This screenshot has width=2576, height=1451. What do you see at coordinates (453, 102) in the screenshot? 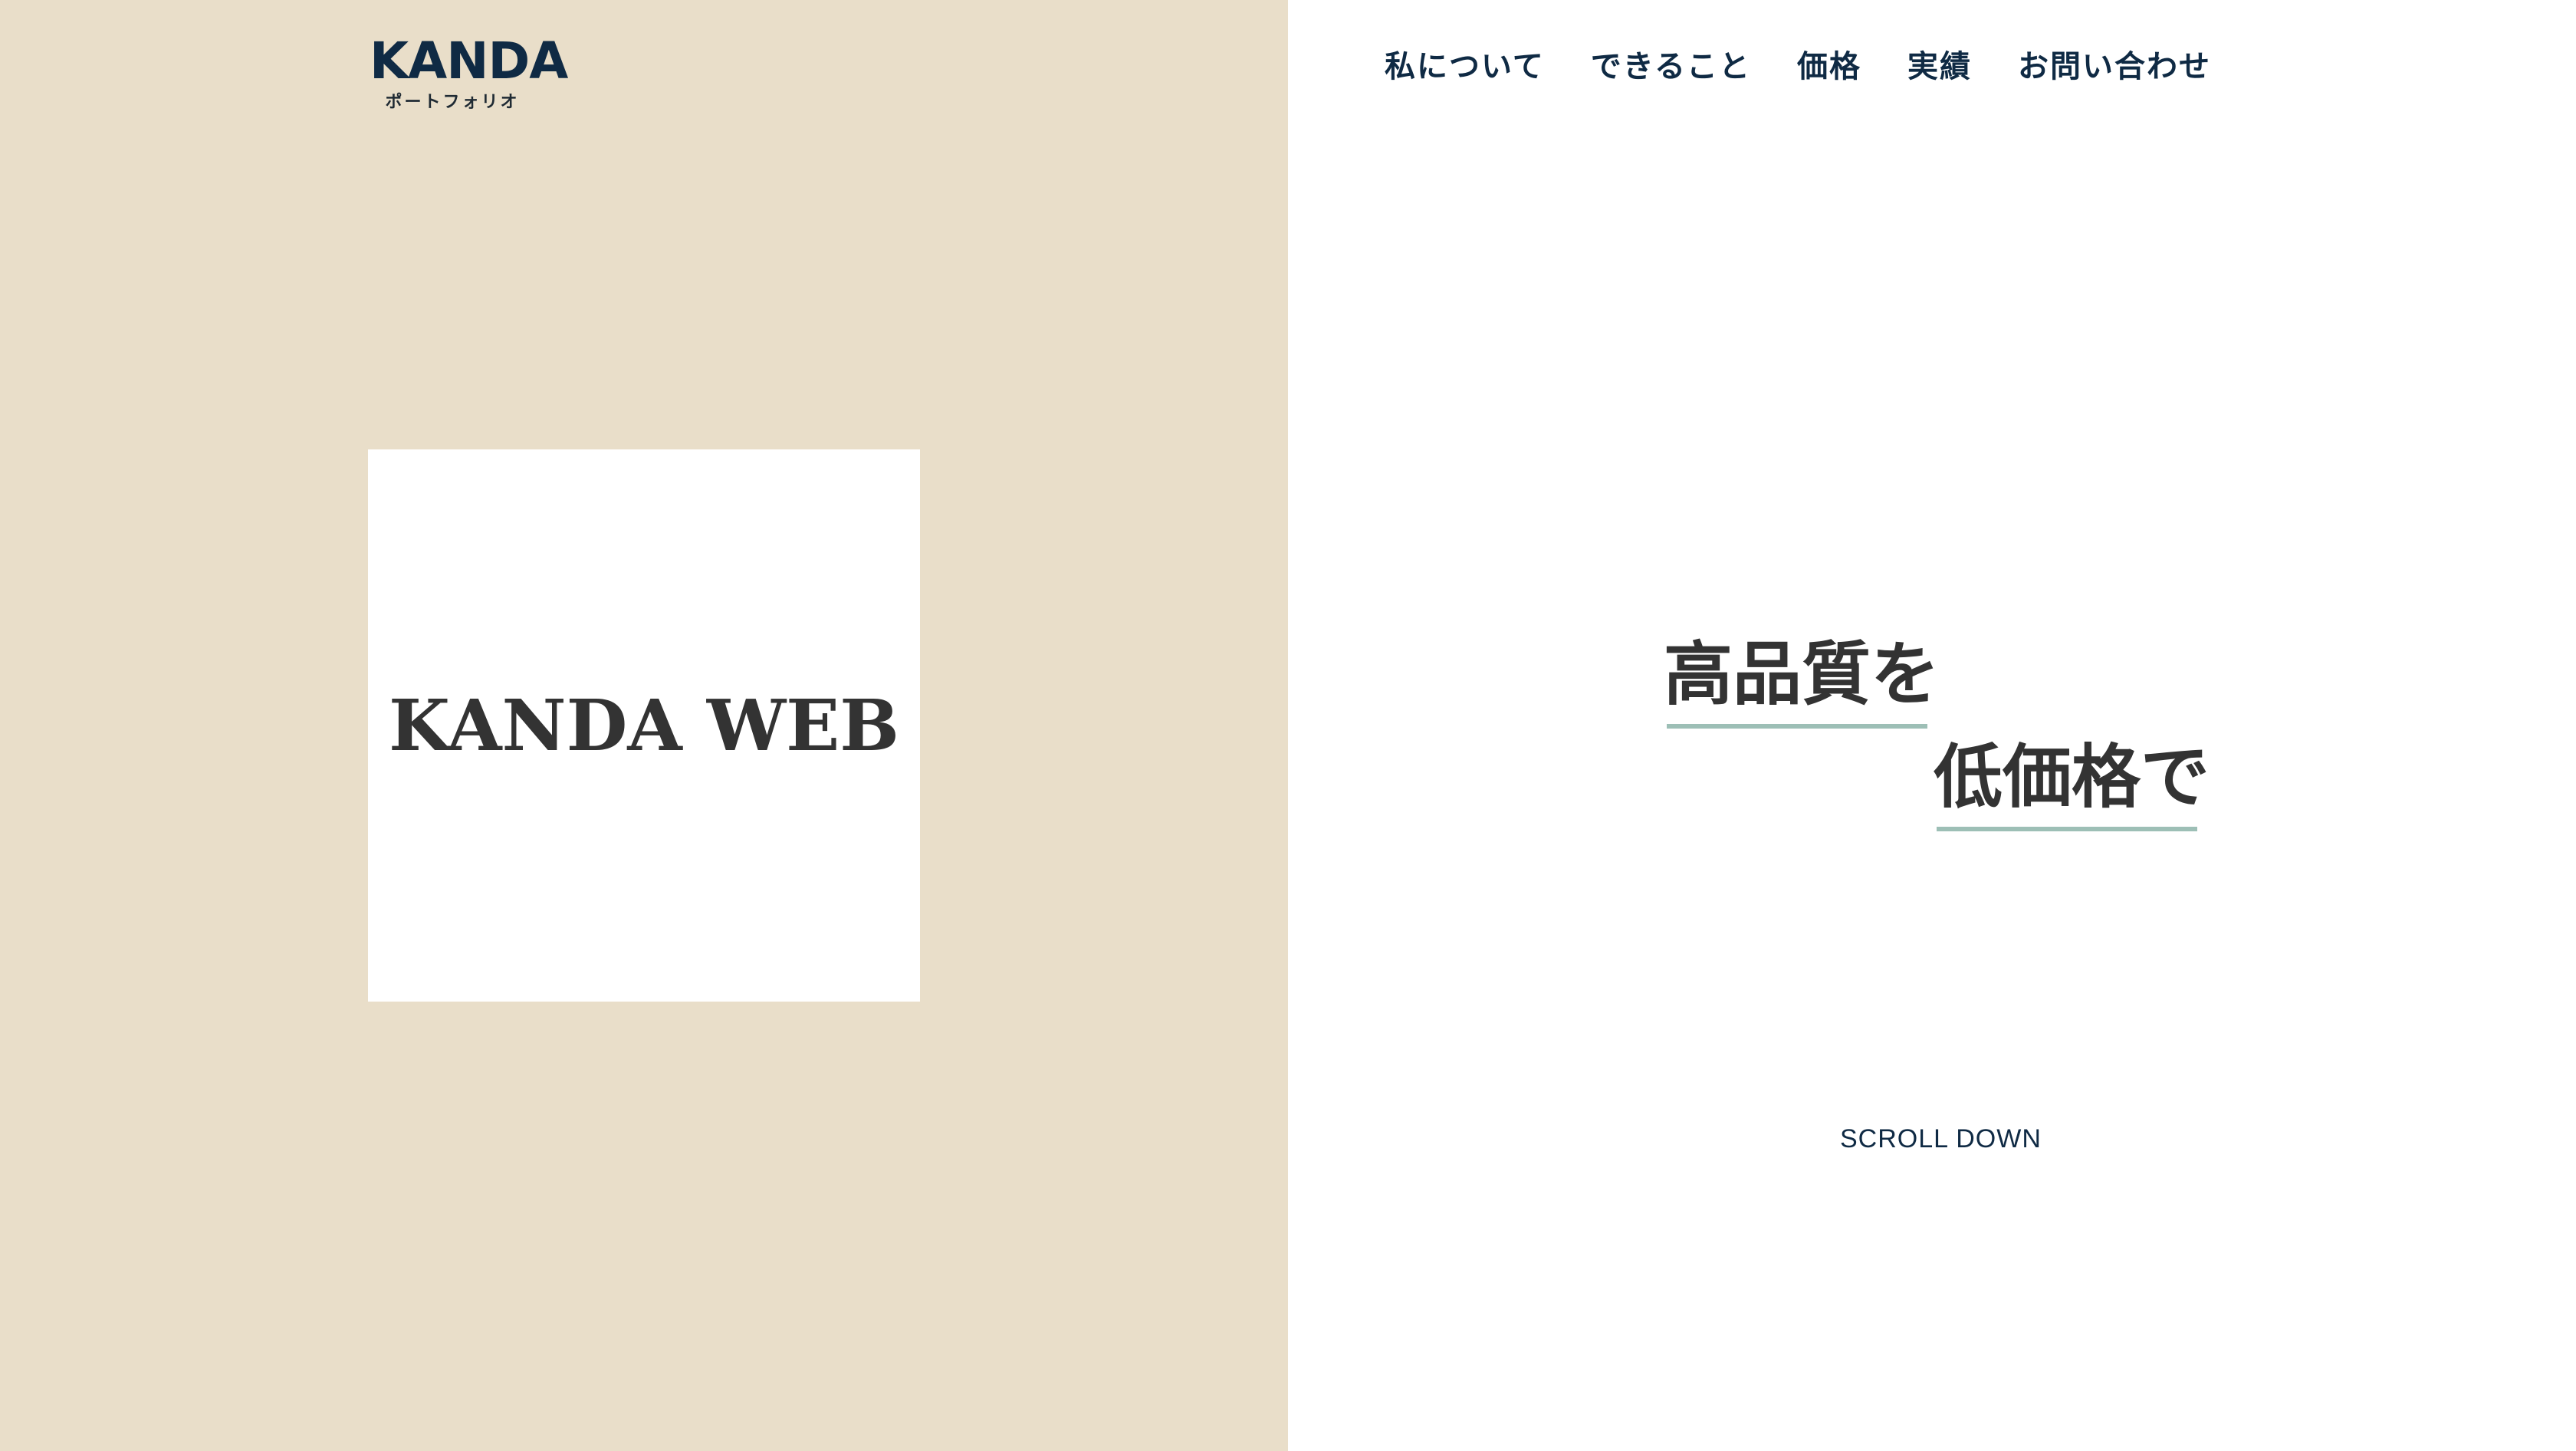
I see `logo-subtitle: ポートフォリオ` at bounding box center [453, 102].